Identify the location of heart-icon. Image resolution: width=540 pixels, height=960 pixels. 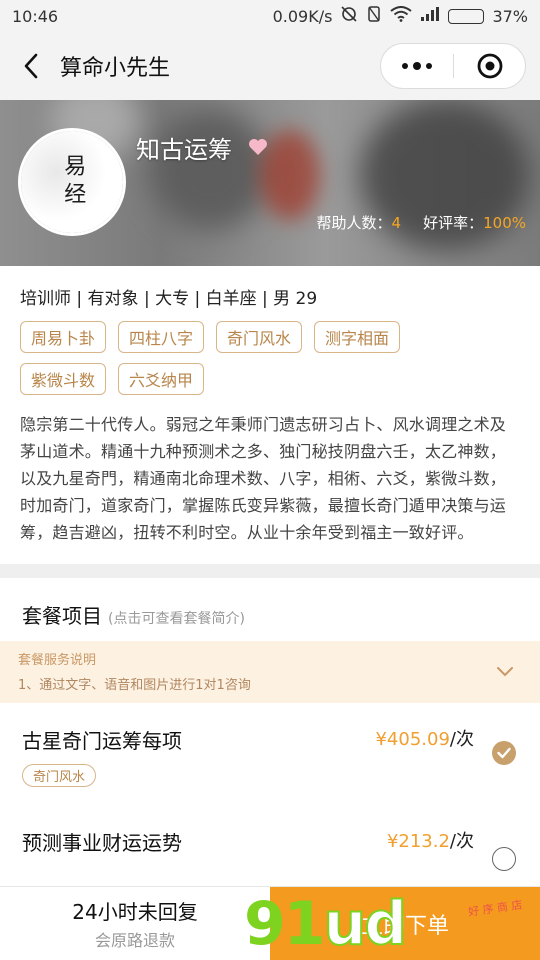
(258, 147).